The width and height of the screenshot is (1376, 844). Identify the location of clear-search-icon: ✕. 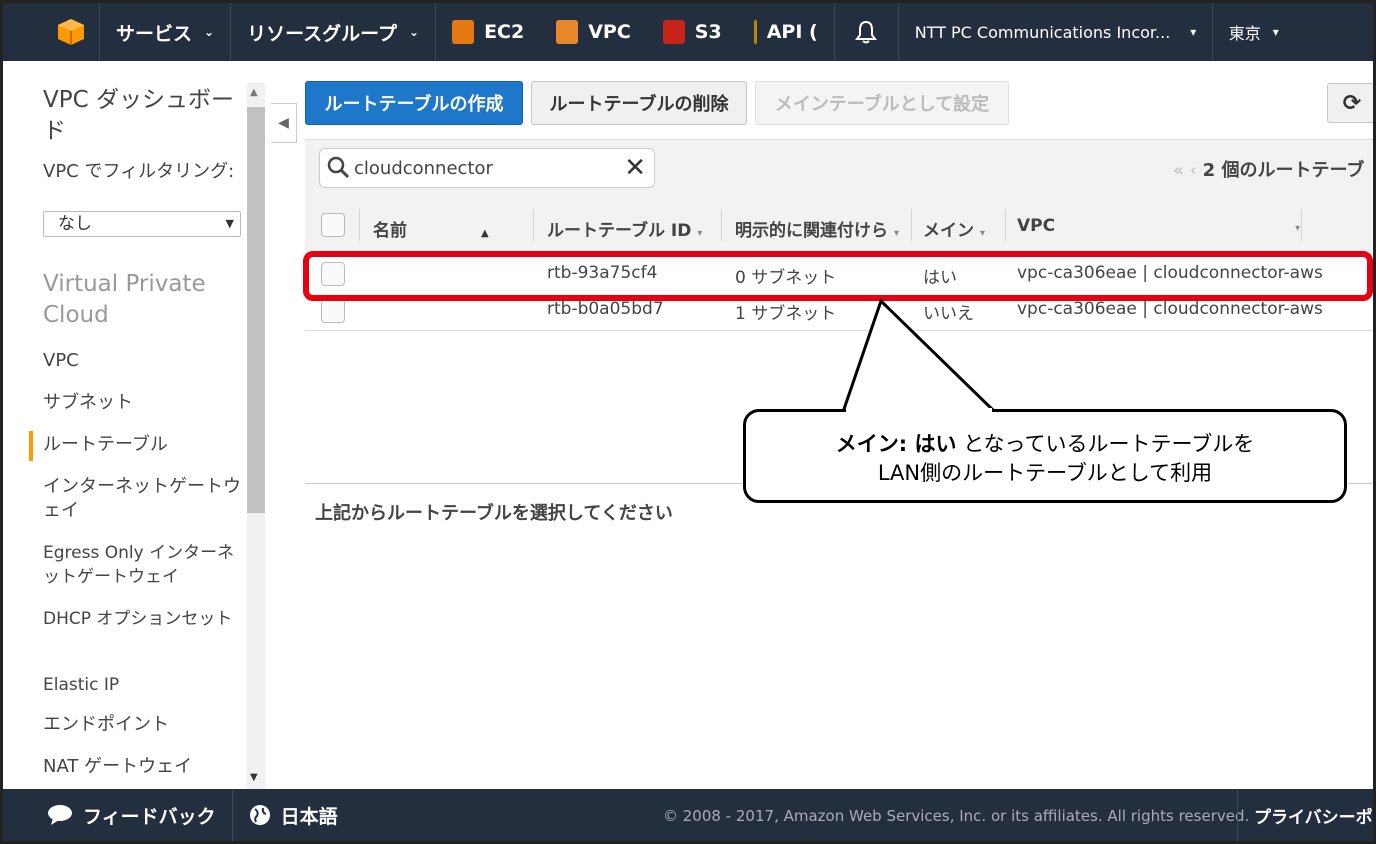
(635, 168).